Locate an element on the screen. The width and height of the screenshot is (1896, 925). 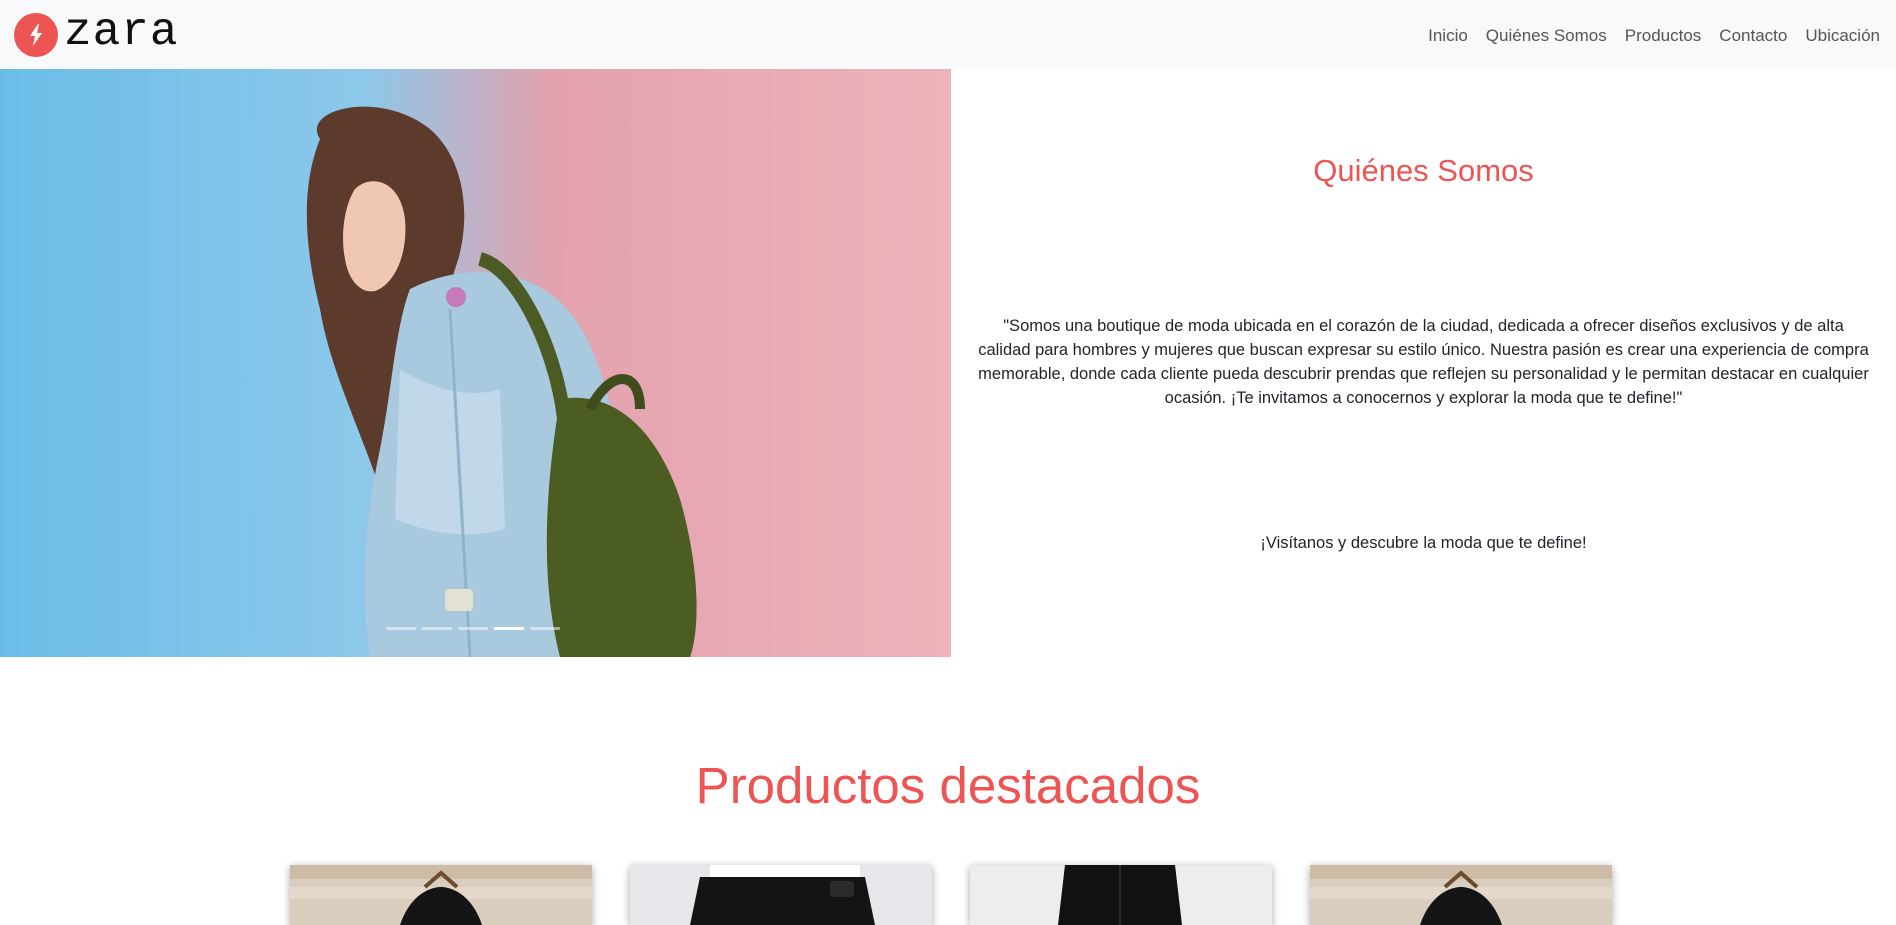
brand-link: zara is located at coordinates (96, 33).